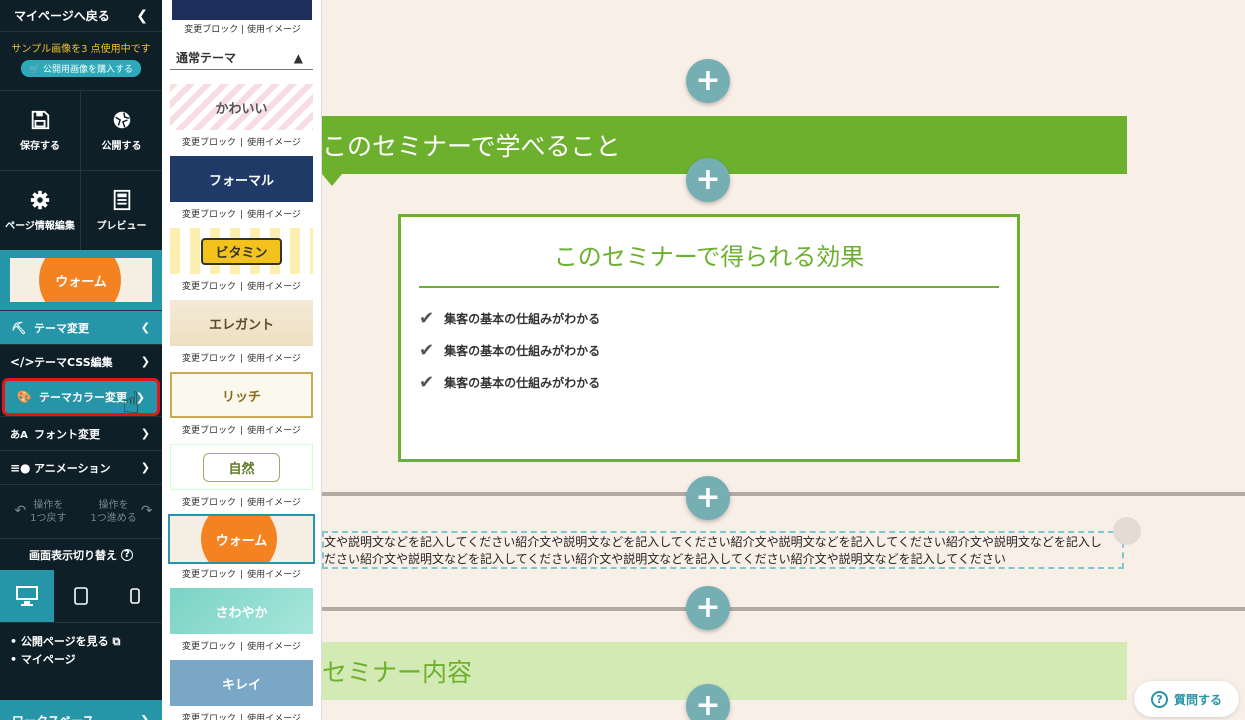  What do you see at coordinates (241, 683) in the screenshot?
I see `theme-thumbnail: キレイ` at bounding box center [241, 683].